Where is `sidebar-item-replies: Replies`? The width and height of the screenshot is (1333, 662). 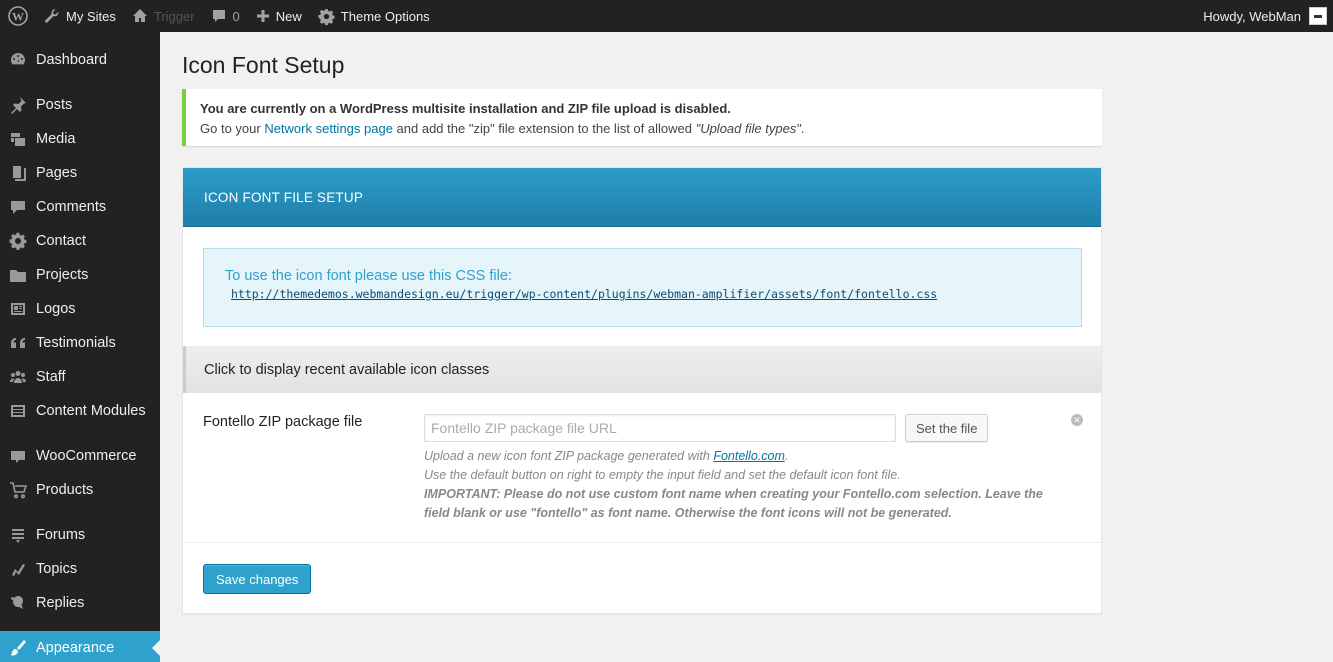 sidebar-item-replies: Replies is located at coordinates (80, 603).